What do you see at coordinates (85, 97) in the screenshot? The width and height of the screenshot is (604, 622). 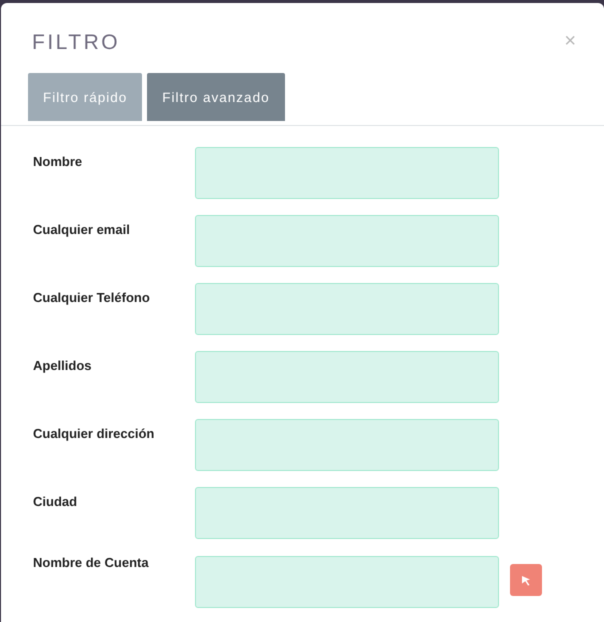 I see `filter-tab: Filtro rápido` at bounding box center [85, 97].